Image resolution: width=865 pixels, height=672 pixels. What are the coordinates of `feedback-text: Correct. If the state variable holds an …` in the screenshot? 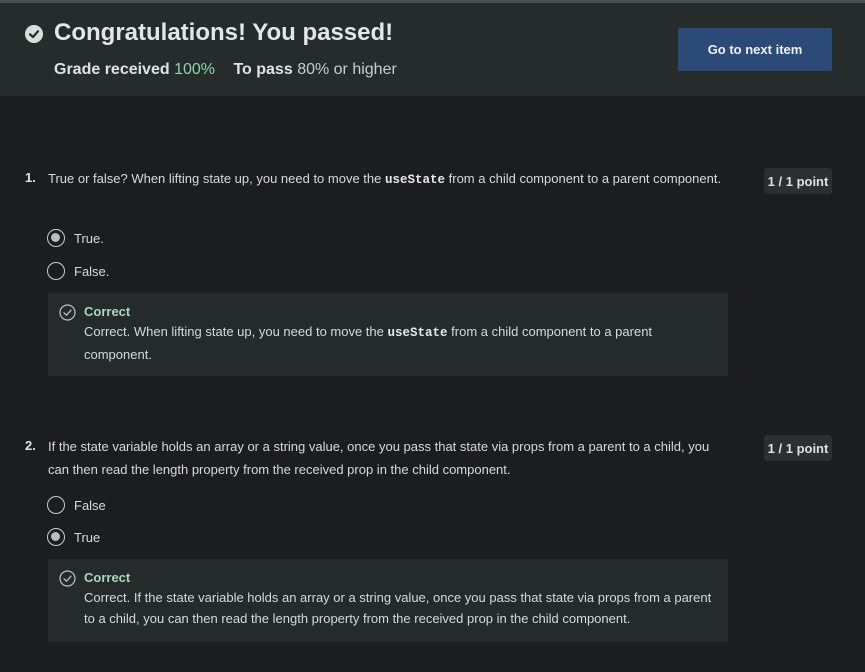 It's located at (398, 608).